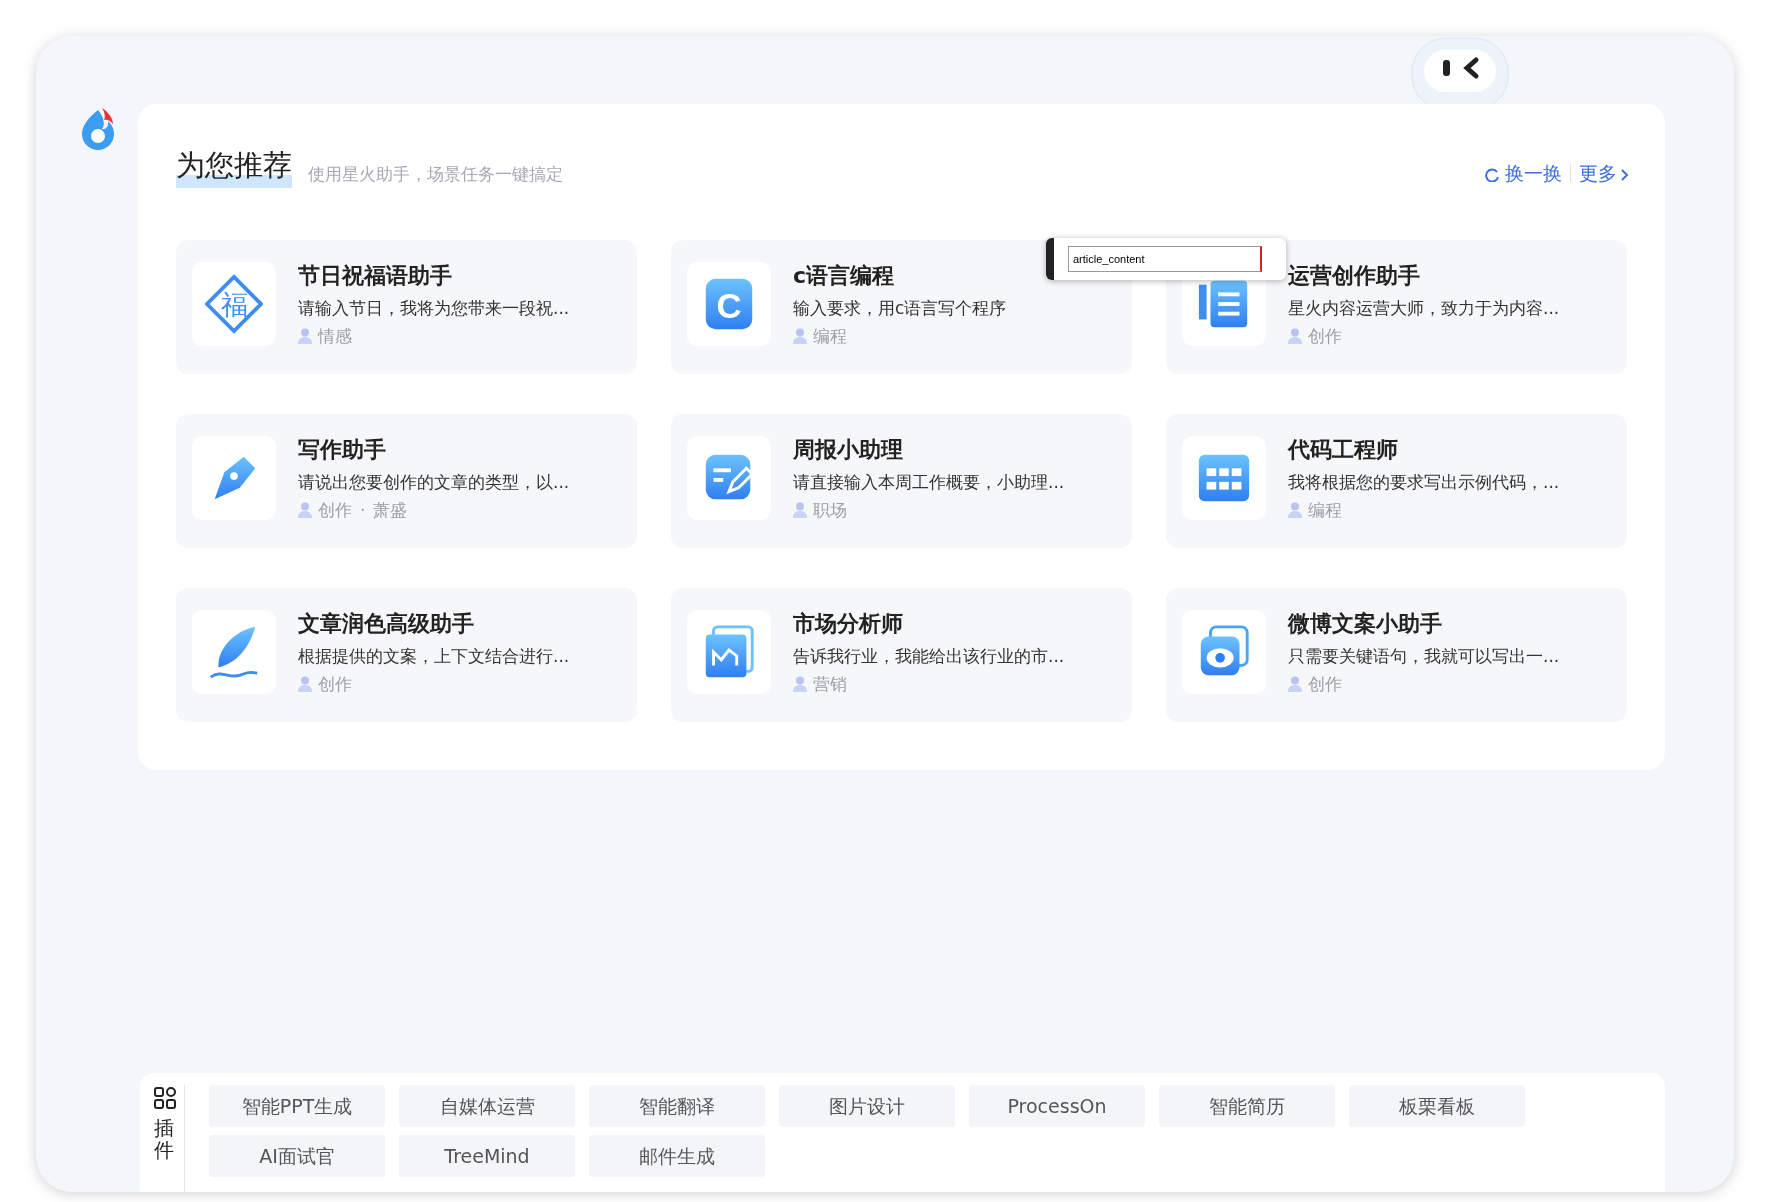 The height and width of the screenshot is (1202, 1770). What do you see at coordinates (844, 275) in the screenshot?
I see `card-title: c语言编程` at bounding box center [844, 275].